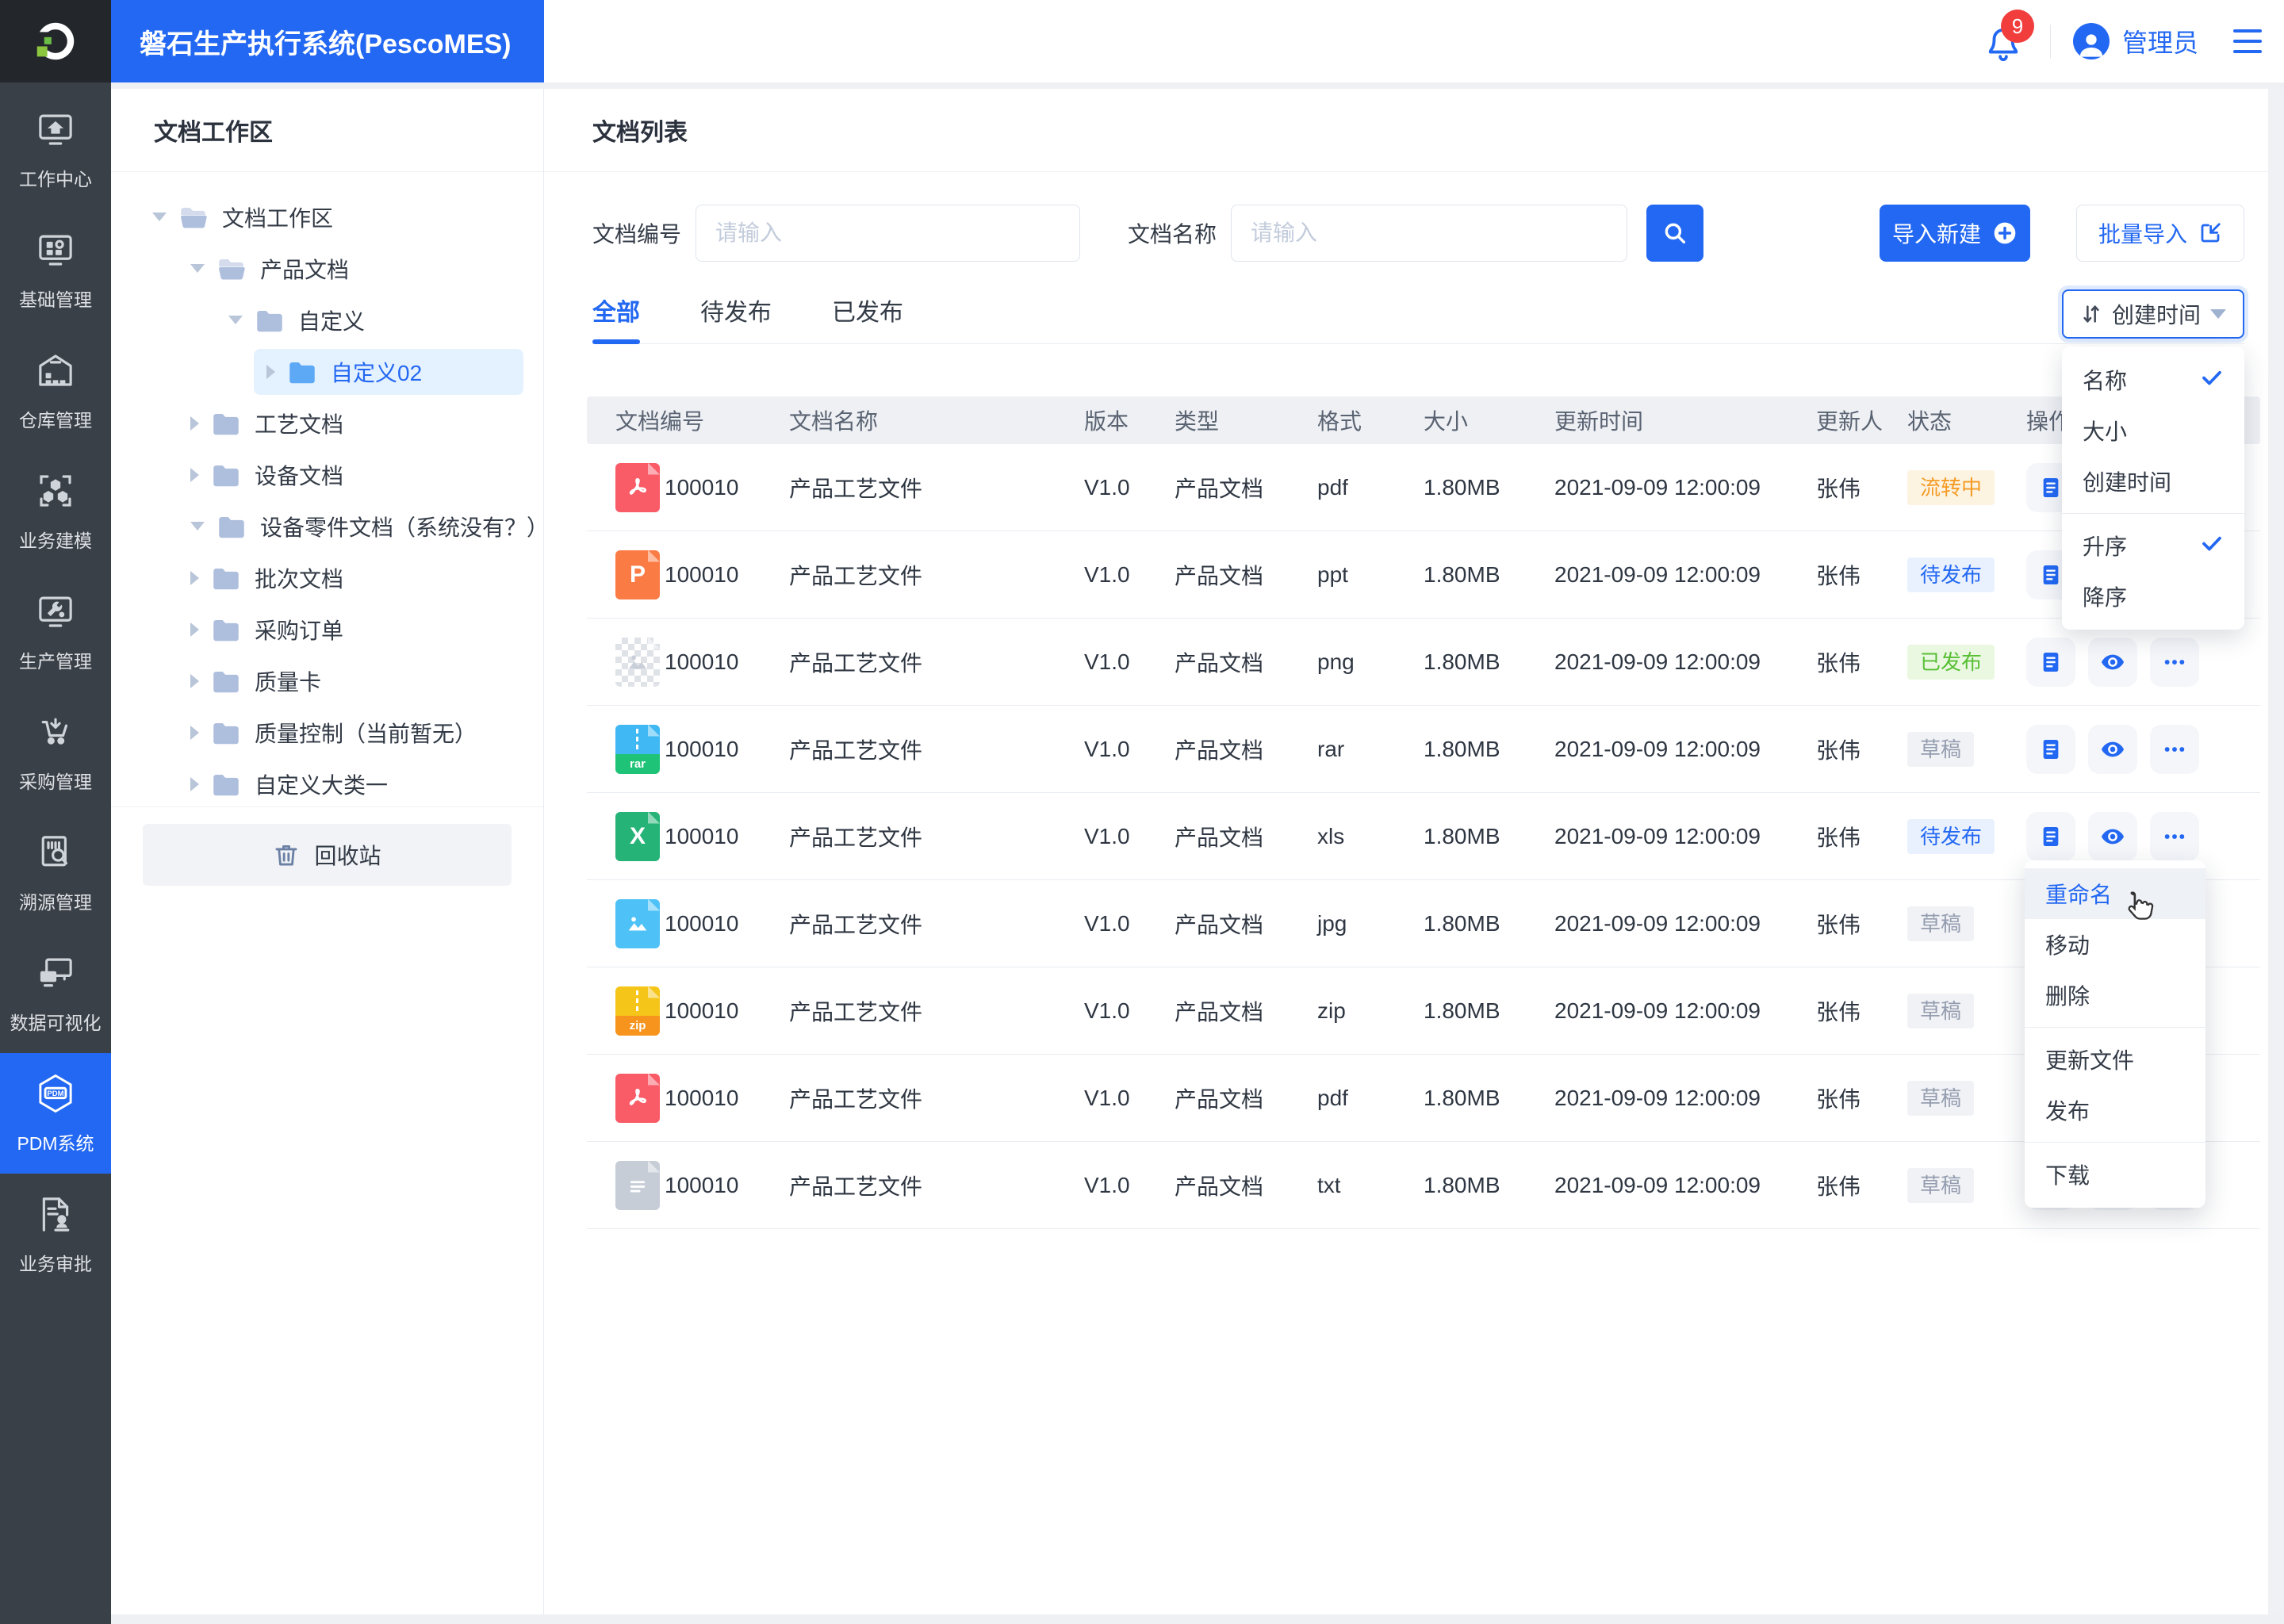 The height and width of the screenshot is (1624, 2284). I want to click on tab-待发布: 待发布, so click(736, 310).